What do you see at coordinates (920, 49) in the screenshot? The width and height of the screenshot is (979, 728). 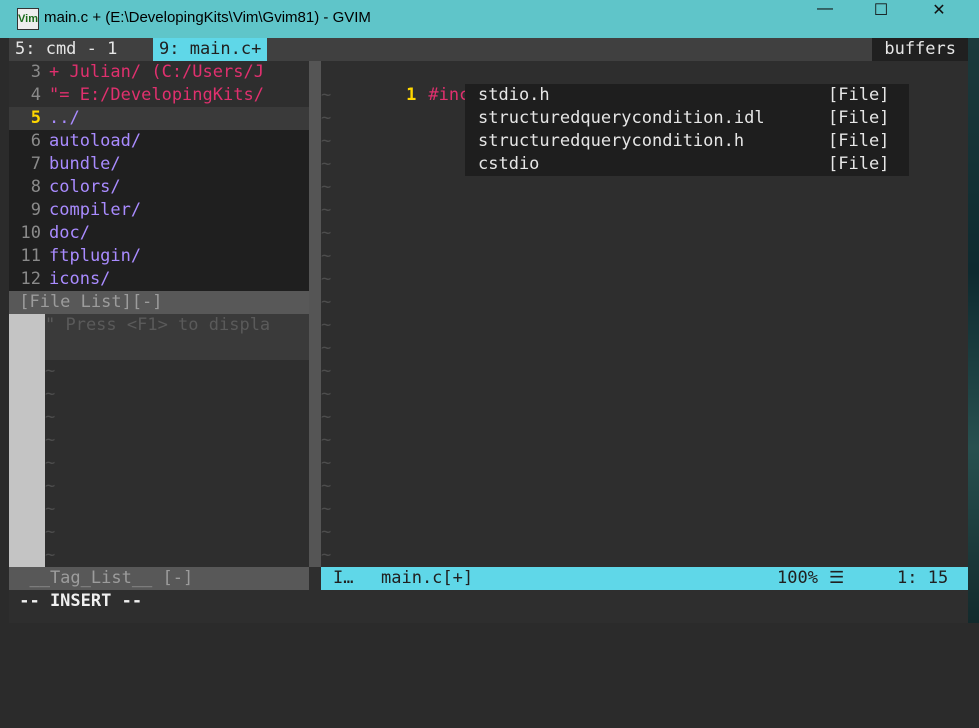 I see `buffers-label: buffers` at bounding box center [920, 49].